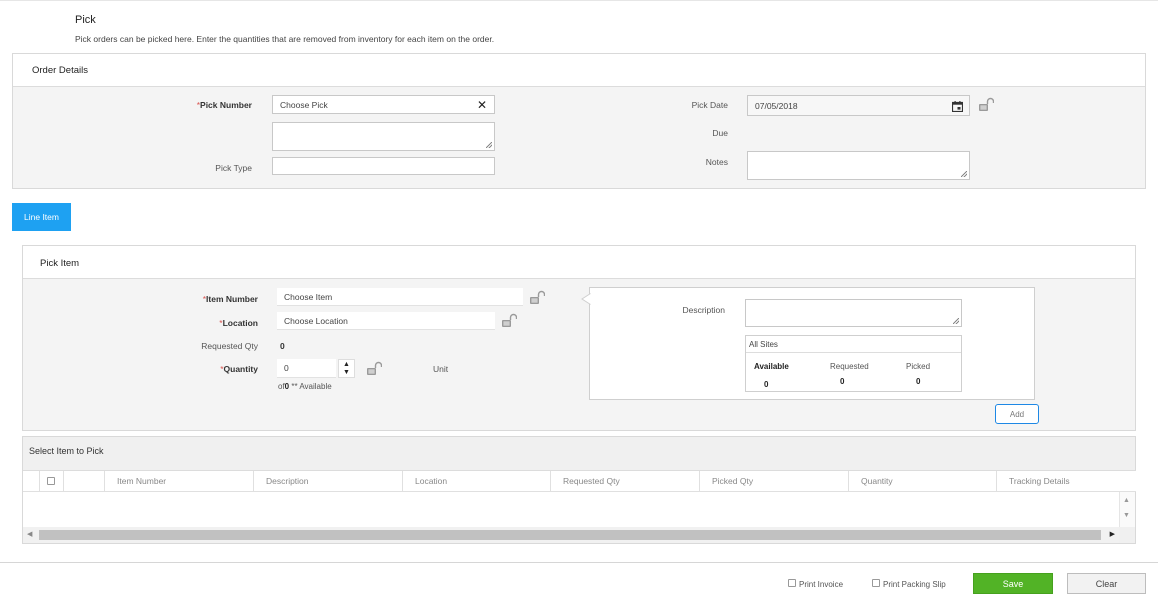 The width and height of the screenshot is (1158, 602). Describe the element at coordinates (579, 262) in the screenshot. I see `pick-item-header: Pick Item` at that location.